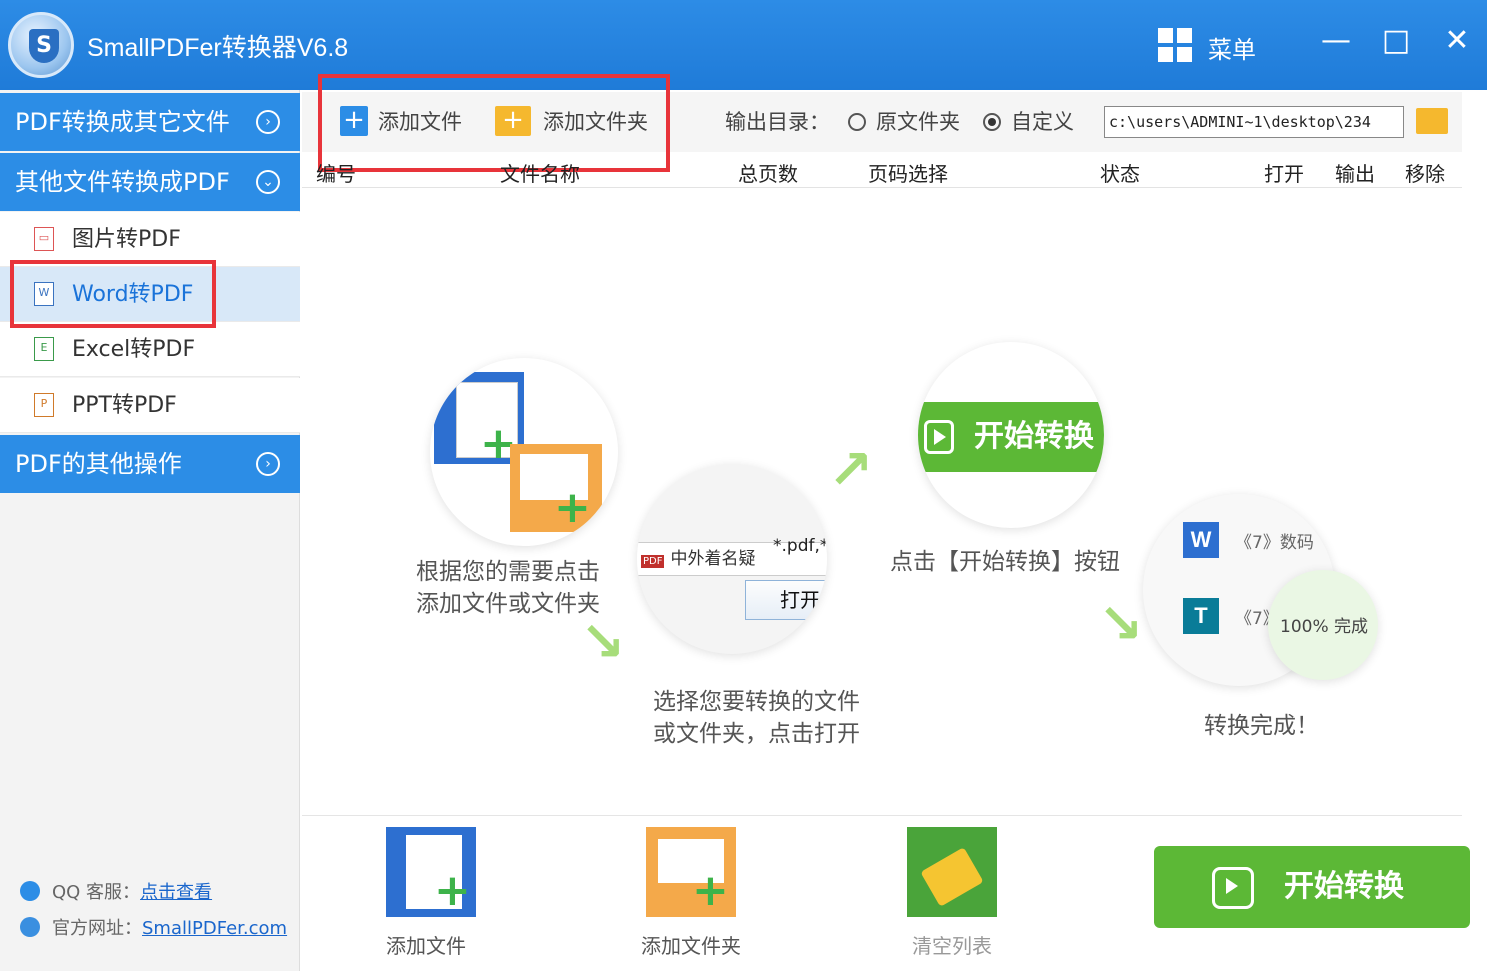 The width and height of the screenshot is (1487, 971). What do you see at coordinates (691, 872) in the screenshot?
I see `bottom-add-folder-button: +` at bounding box center [691, 872].